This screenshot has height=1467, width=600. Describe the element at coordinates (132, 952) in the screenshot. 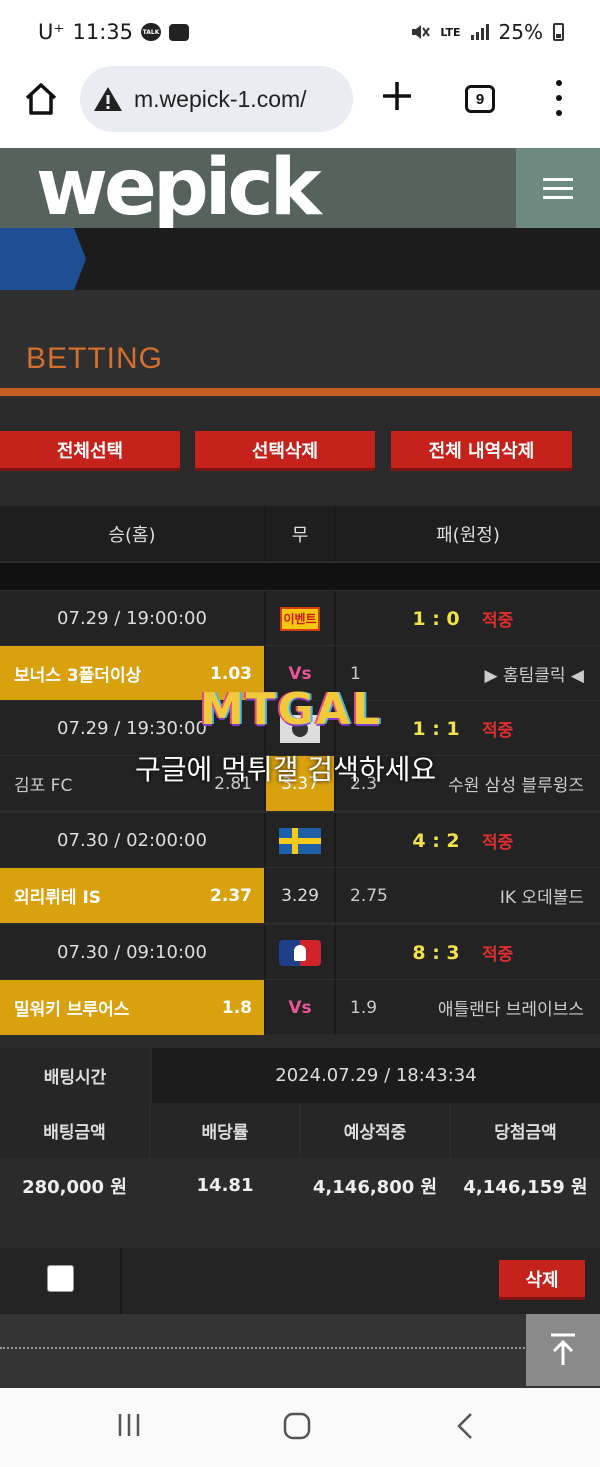

I see `match-datetime: 07.30 / 09:10:00` at that location.